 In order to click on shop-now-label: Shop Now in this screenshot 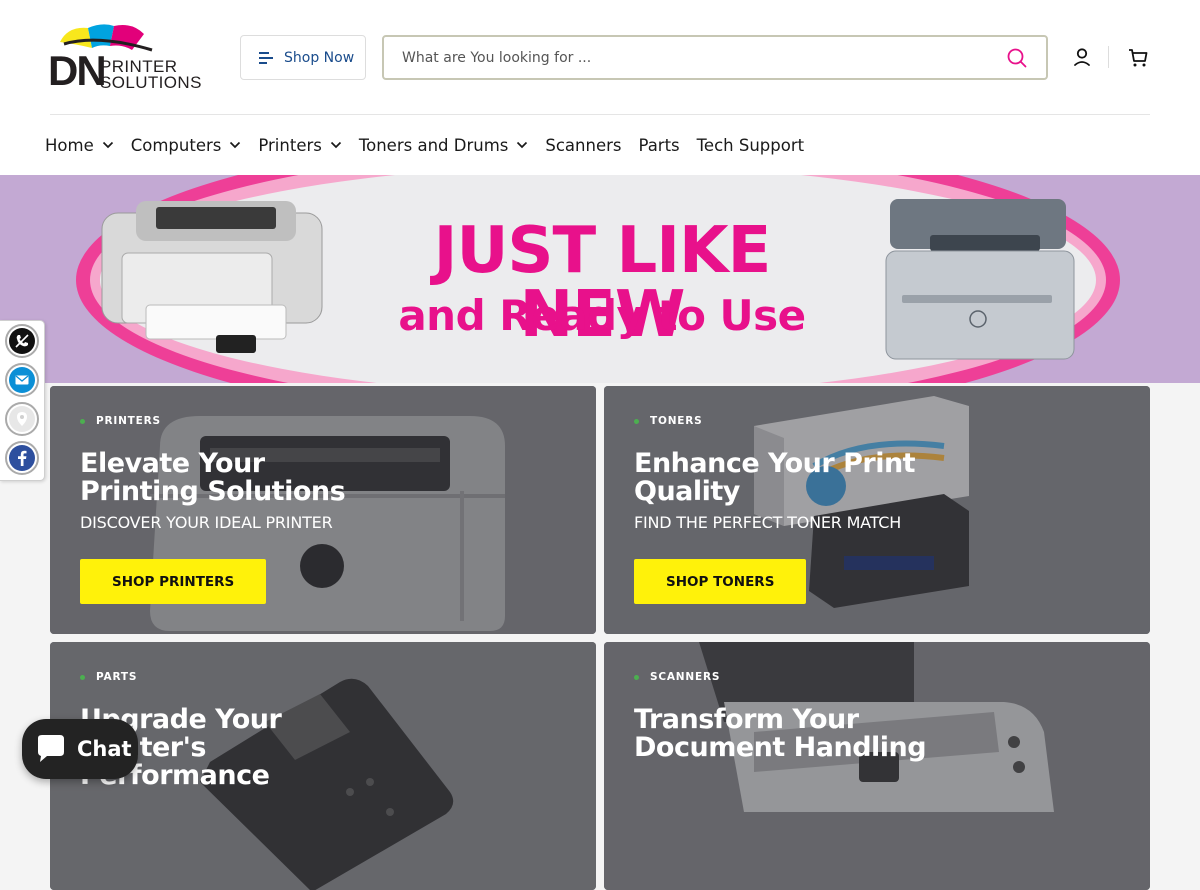, I will do `click(319, 57)`.